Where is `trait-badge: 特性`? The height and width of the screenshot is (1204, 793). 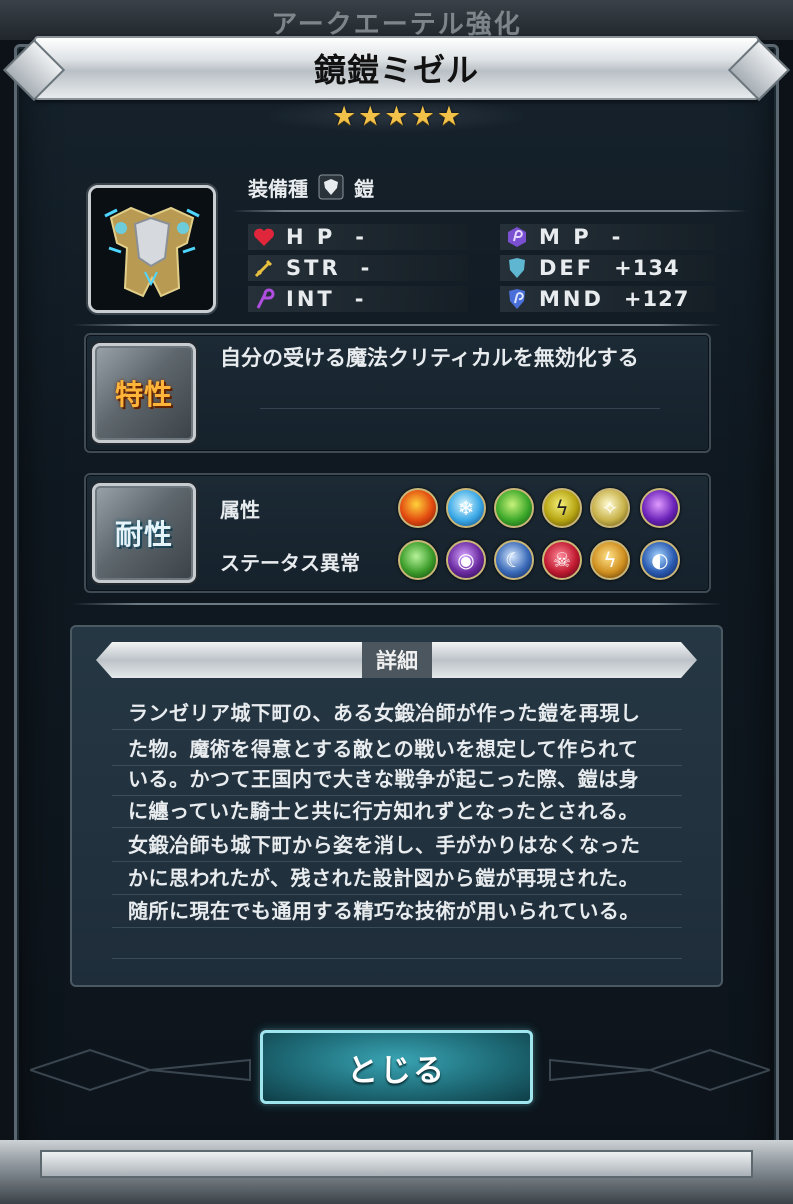 trait-badge: 特性 is located at coordinates (144, 393).